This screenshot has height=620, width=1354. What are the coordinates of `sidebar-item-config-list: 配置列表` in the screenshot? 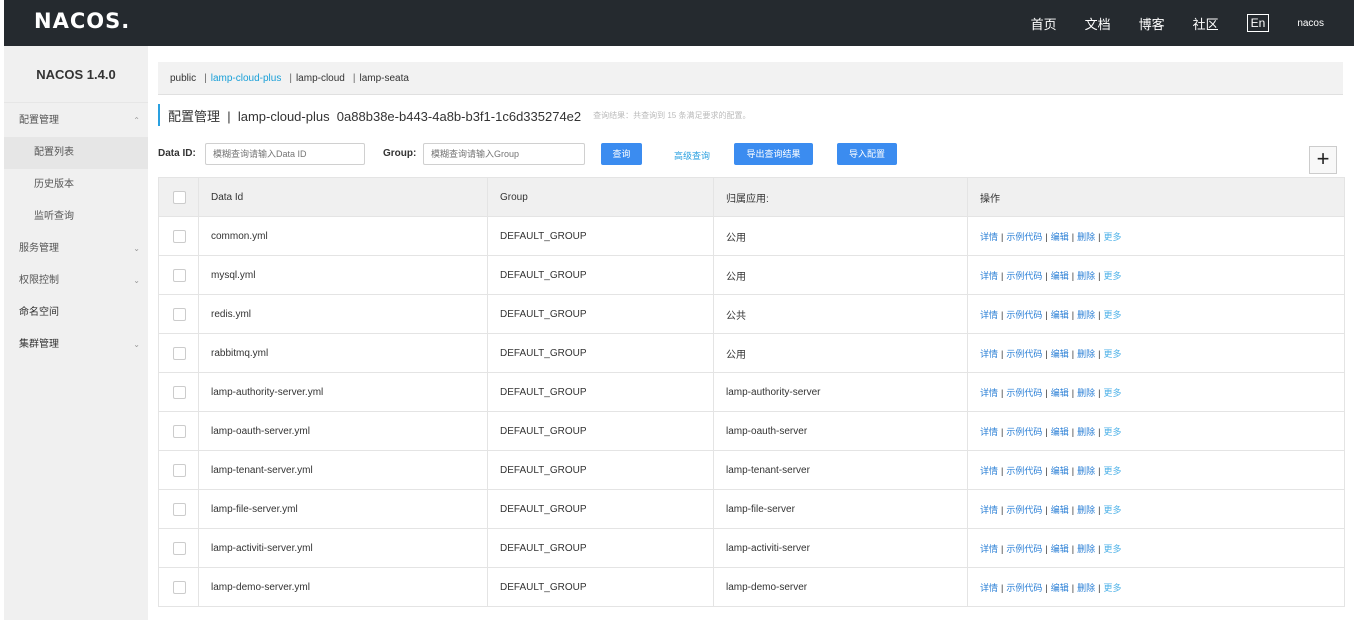 It's located at (76, 153).